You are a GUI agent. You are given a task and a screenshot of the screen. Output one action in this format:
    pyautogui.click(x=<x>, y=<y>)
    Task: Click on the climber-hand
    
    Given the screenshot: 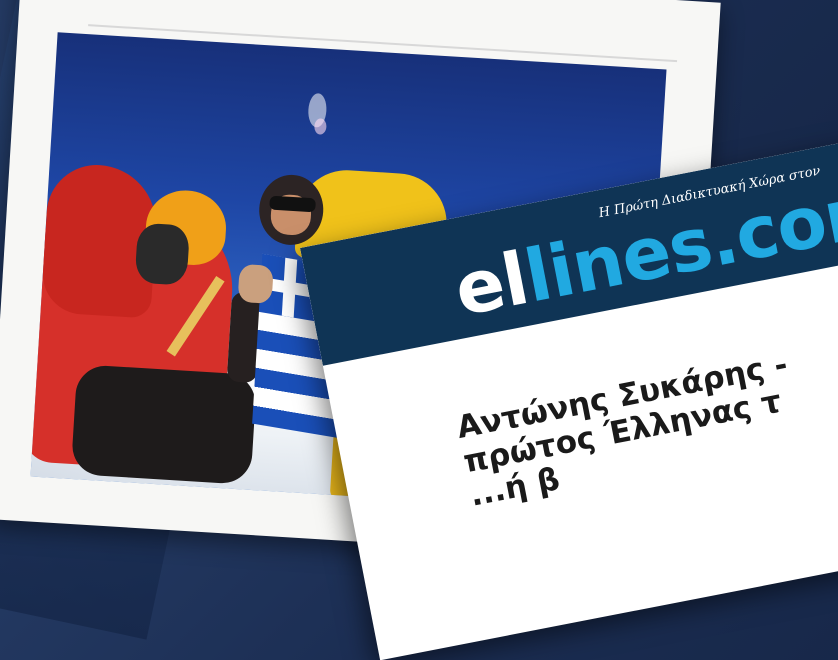 What is the action you would take?
    pyautogui.click(x=255, y=283)
    